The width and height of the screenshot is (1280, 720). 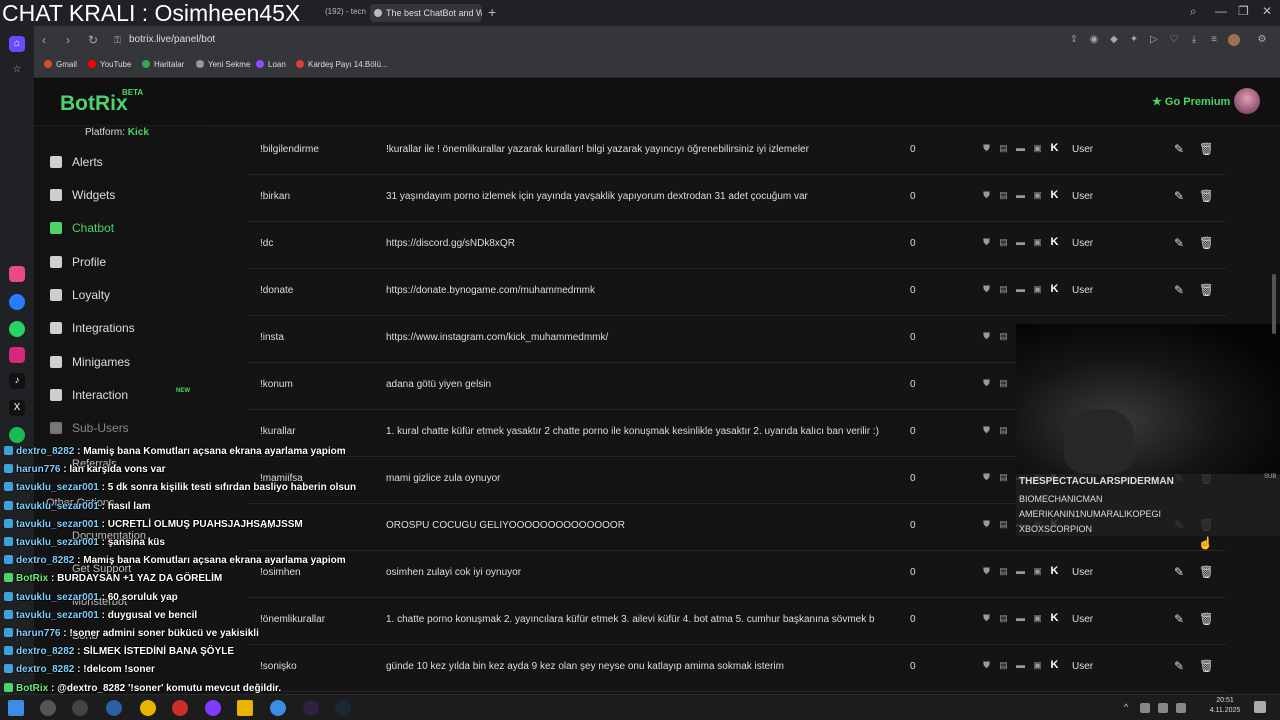 What do you see at coordinates (125, 263) in the screenshot?
I see `sidebar-item-profile: Profile` at bounding box center [125, 263].